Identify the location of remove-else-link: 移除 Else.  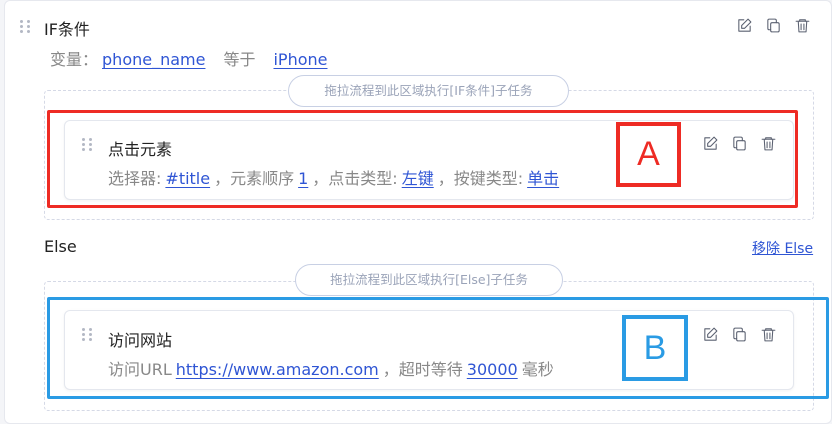
(782, 248).